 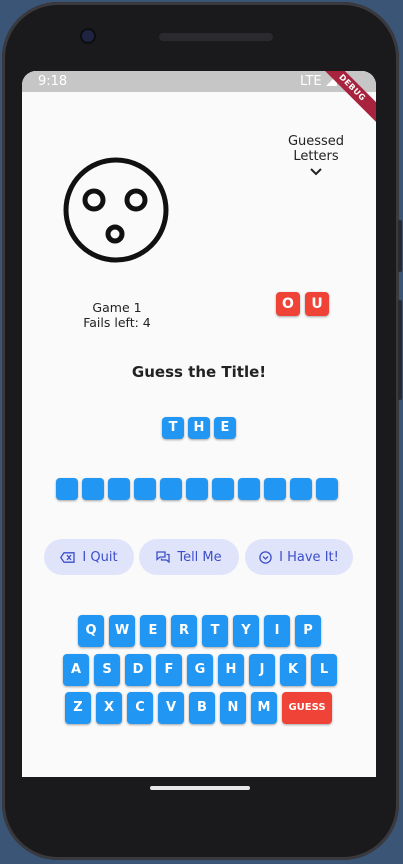 I want to click on earpiece-speaker, so click(x=216, y=37).